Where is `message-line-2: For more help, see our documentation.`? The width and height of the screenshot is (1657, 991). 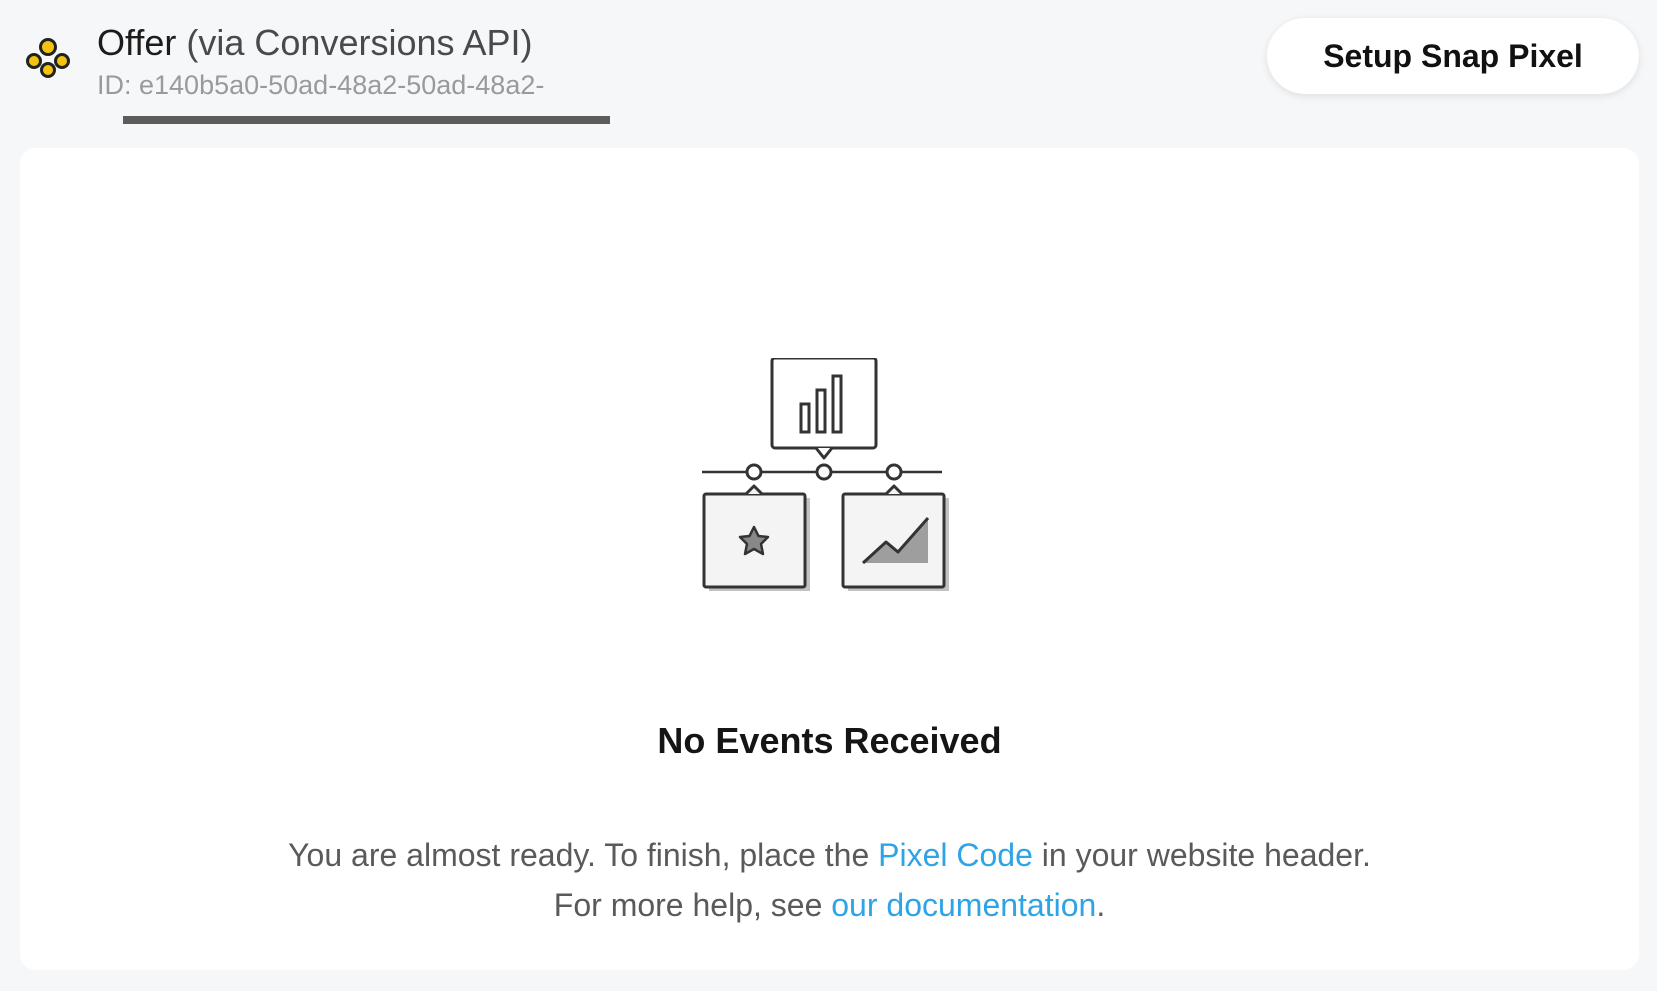
message-line-2: For more help, see our documentation. is located at coordinates (829, 905).